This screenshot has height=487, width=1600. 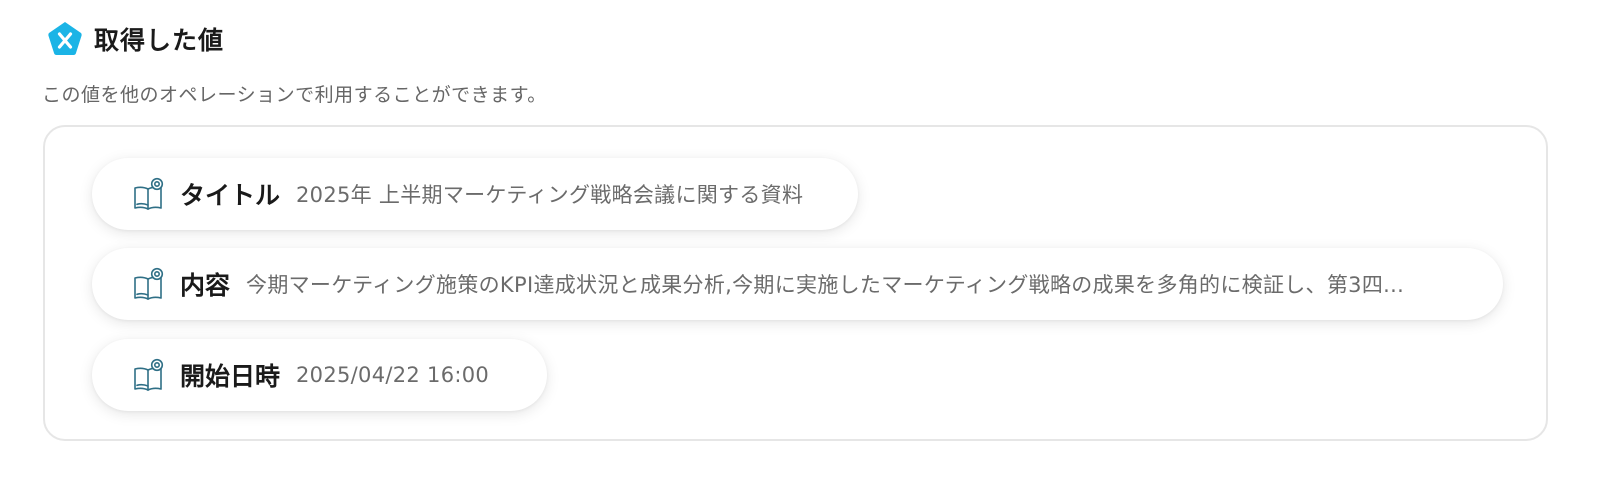 I want to click on value-chip-start-datetime: 開始日時 2025/04/22 16:00, so click(x=319, y=375).